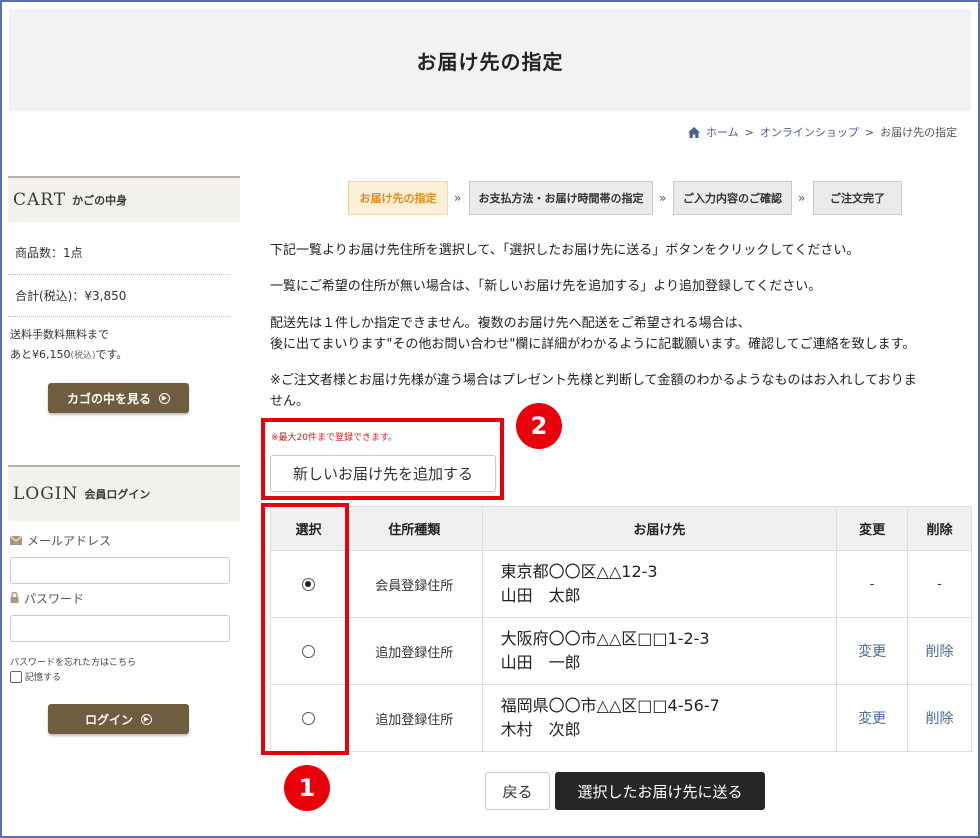  Describe the element at coordinates (307, 788) in the screenshot. I see `annotation-badge-1: 1` at that location.